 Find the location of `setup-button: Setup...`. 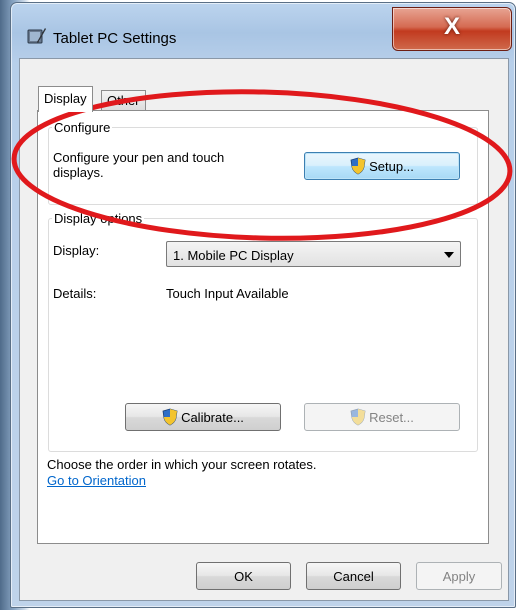

setup-button: Setup... is located at coordinates (382, 166).